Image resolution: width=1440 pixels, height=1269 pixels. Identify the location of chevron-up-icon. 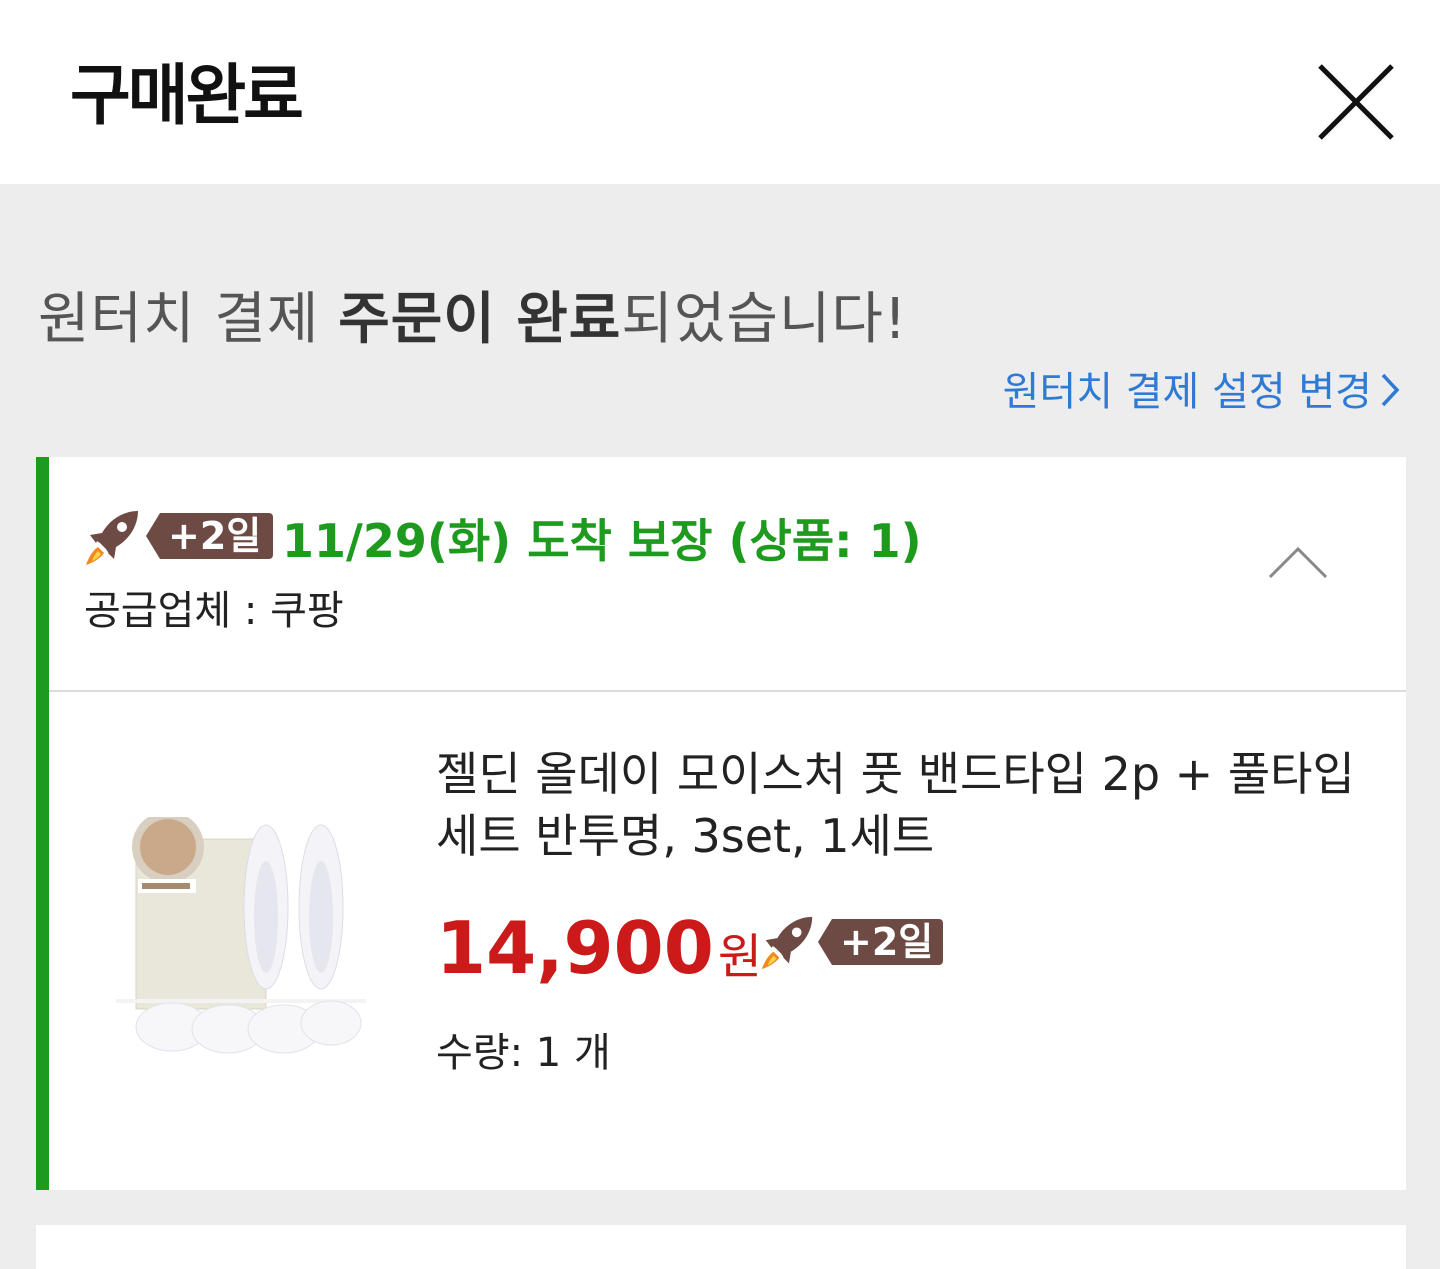
(1298, 562).